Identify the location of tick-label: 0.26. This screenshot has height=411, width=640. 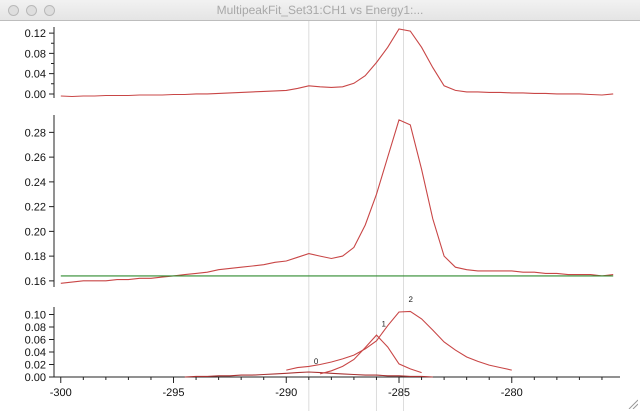
(35, 158).